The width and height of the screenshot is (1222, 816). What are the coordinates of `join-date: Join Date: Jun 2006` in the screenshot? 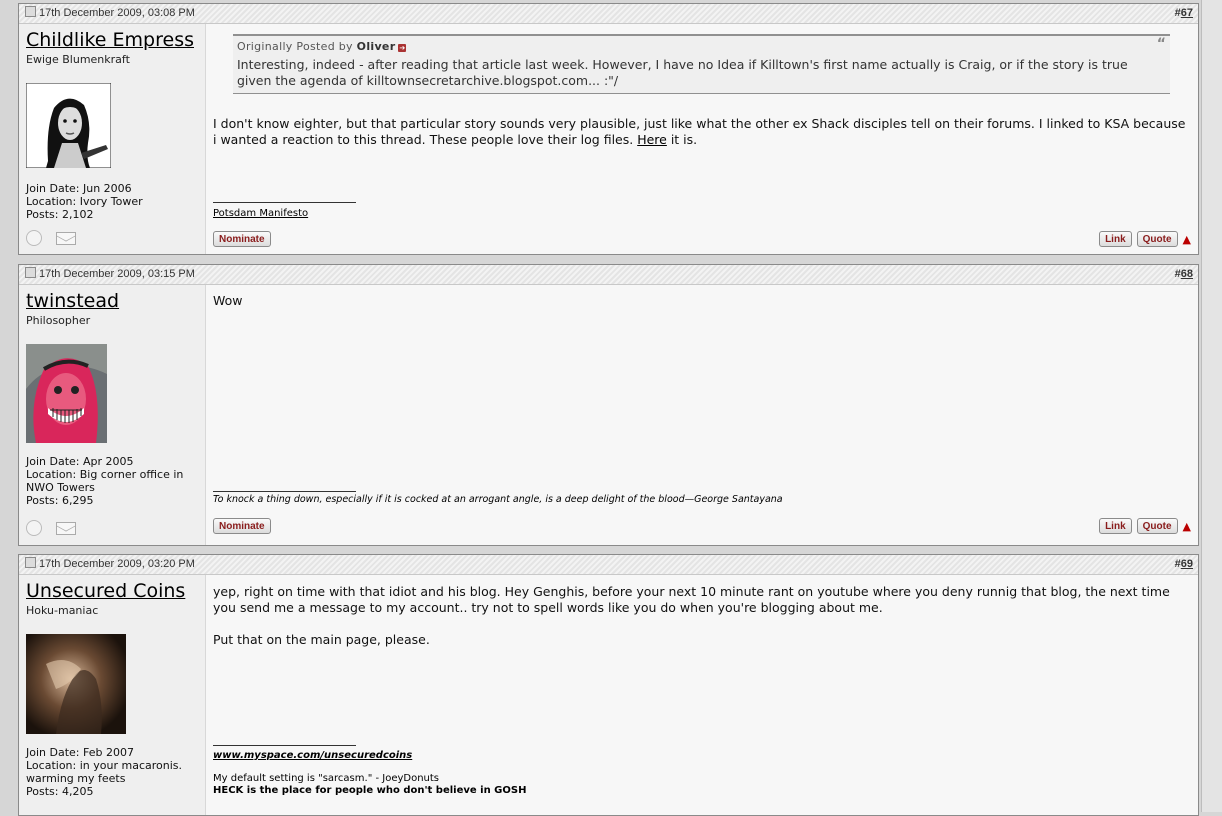 It's located at (79, 188).